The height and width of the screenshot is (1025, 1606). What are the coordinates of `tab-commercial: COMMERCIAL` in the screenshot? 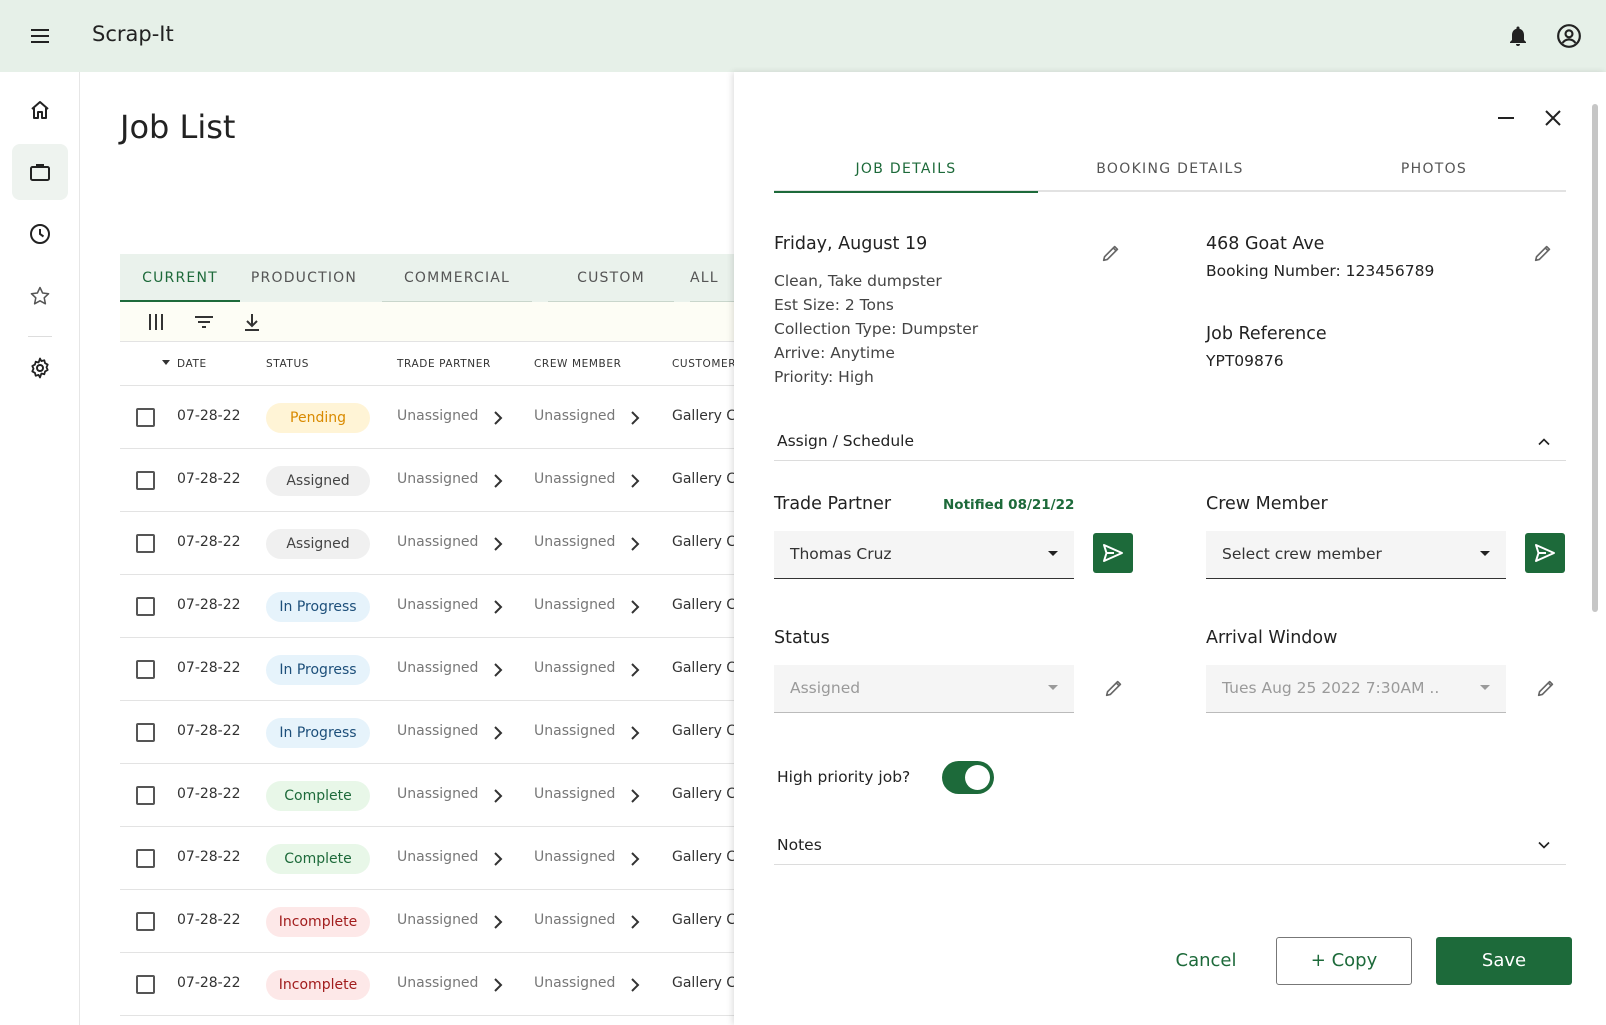 It's located at (457, 278).